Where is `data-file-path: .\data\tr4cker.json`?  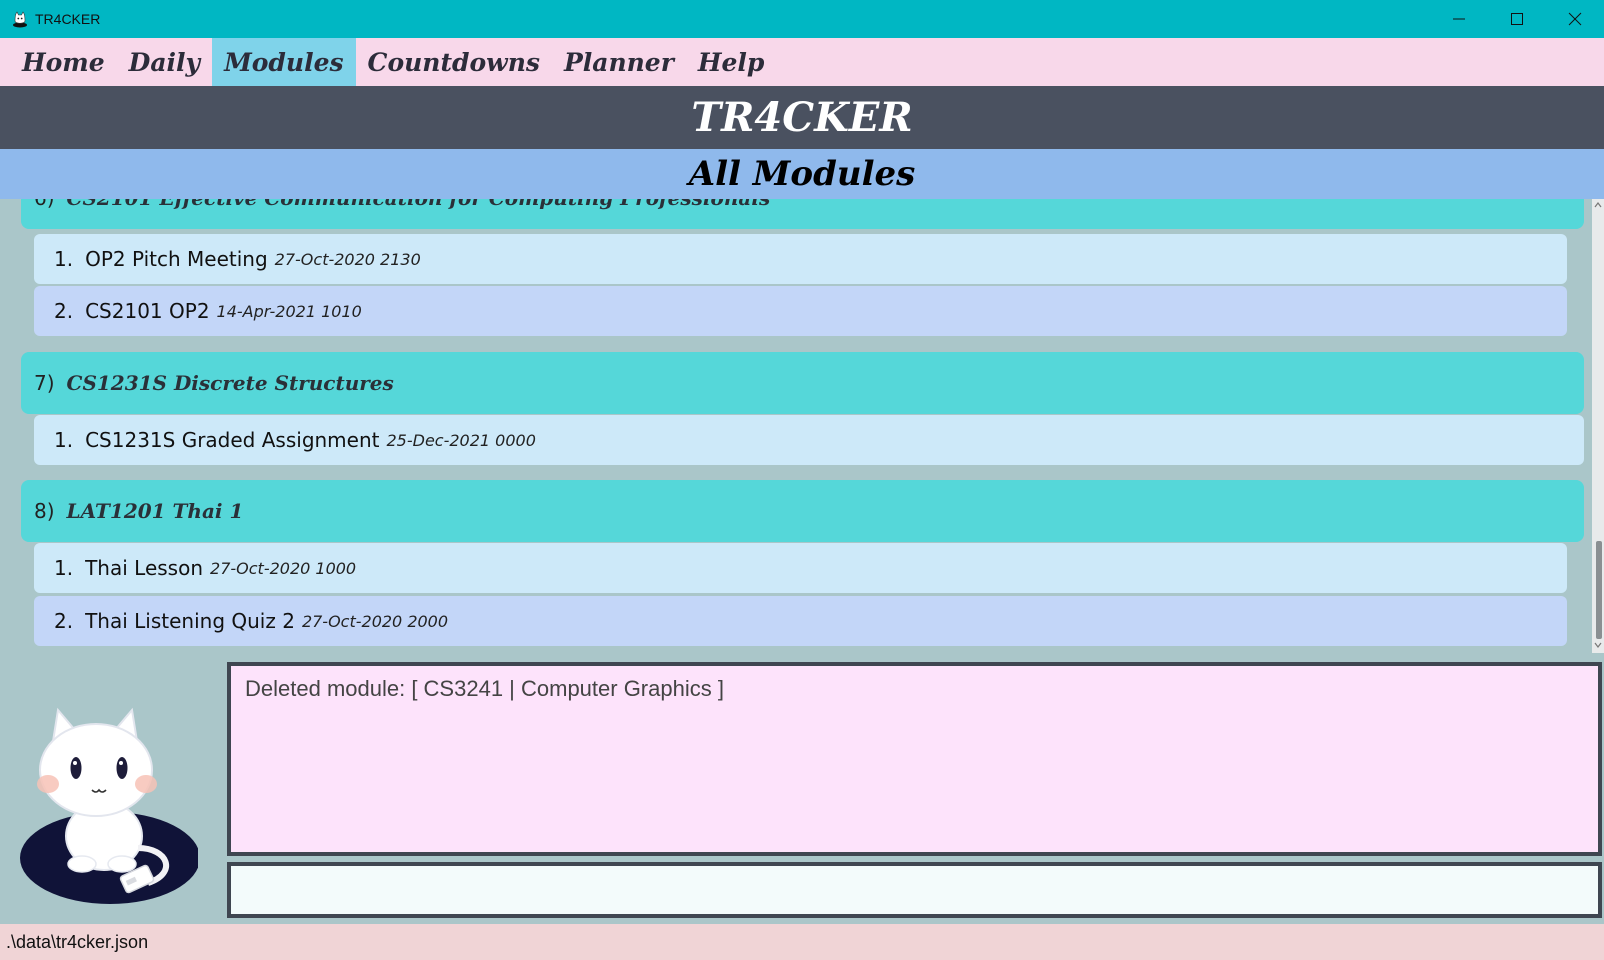 data-file-path: .\data\tr4cker.json is located at coordinates (77, 941).